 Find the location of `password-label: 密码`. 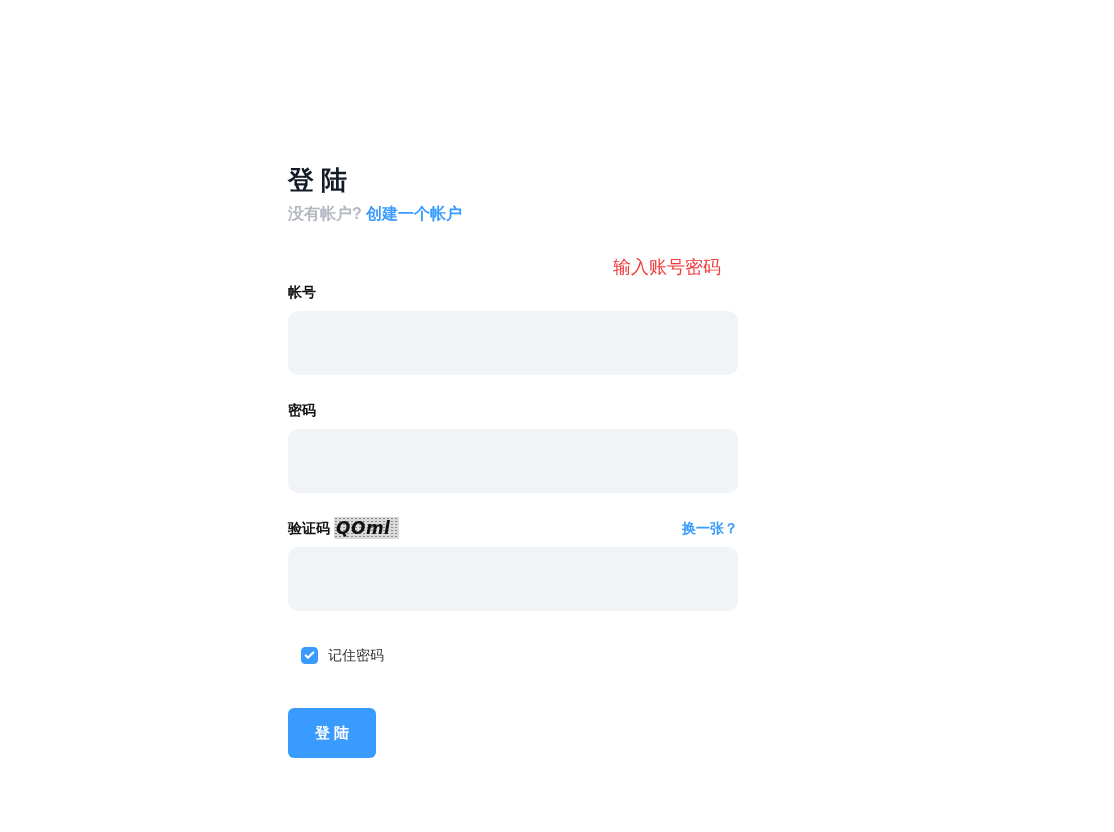

password-label: 密码 is located at coordinates (302, 410).